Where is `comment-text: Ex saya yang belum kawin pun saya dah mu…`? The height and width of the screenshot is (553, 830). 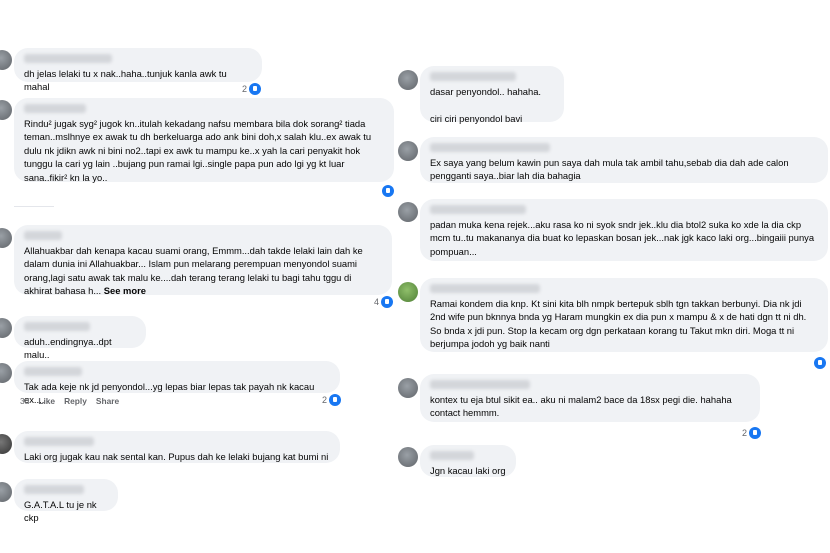 comment-text: Ex saya yang belum kawin pun saya dah mu… is located at coordinates (611, 169).